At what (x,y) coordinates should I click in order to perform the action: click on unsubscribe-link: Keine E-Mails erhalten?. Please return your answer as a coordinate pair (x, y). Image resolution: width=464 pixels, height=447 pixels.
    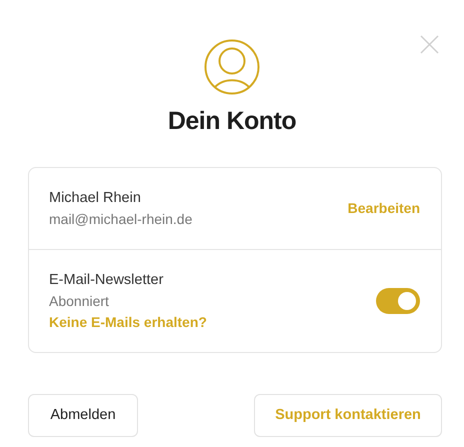
    Looking at the image, I should click on (128, 322).